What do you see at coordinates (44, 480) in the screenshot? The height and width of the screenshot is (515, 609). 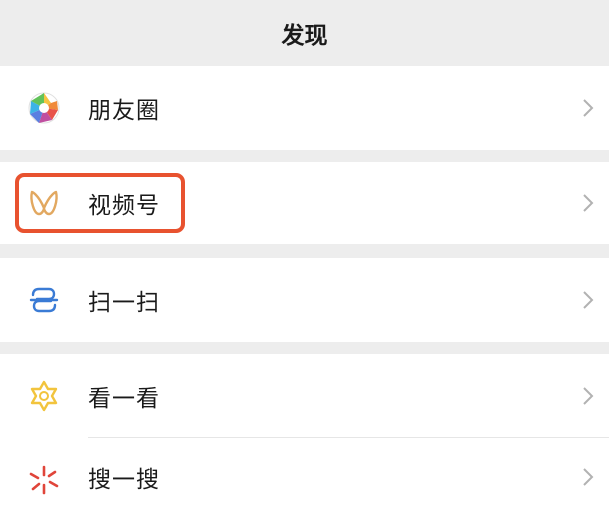 I see `search-sparkle-icon` at bounding box center [44, 480].